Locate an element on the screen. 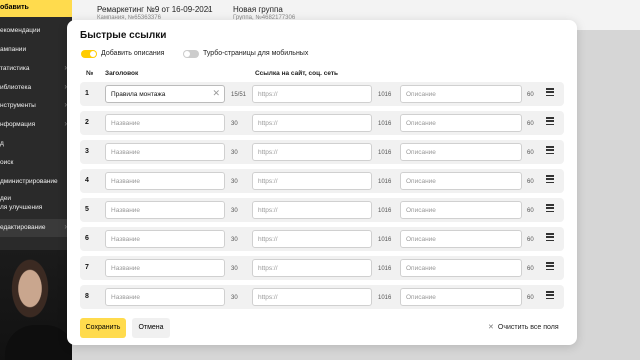 Image resolution: width=640 pixels, height=360 pixels. sitelink-row: 3 Название 30 https:// 1016 Описание 60 is located at coordinates (322, 152).